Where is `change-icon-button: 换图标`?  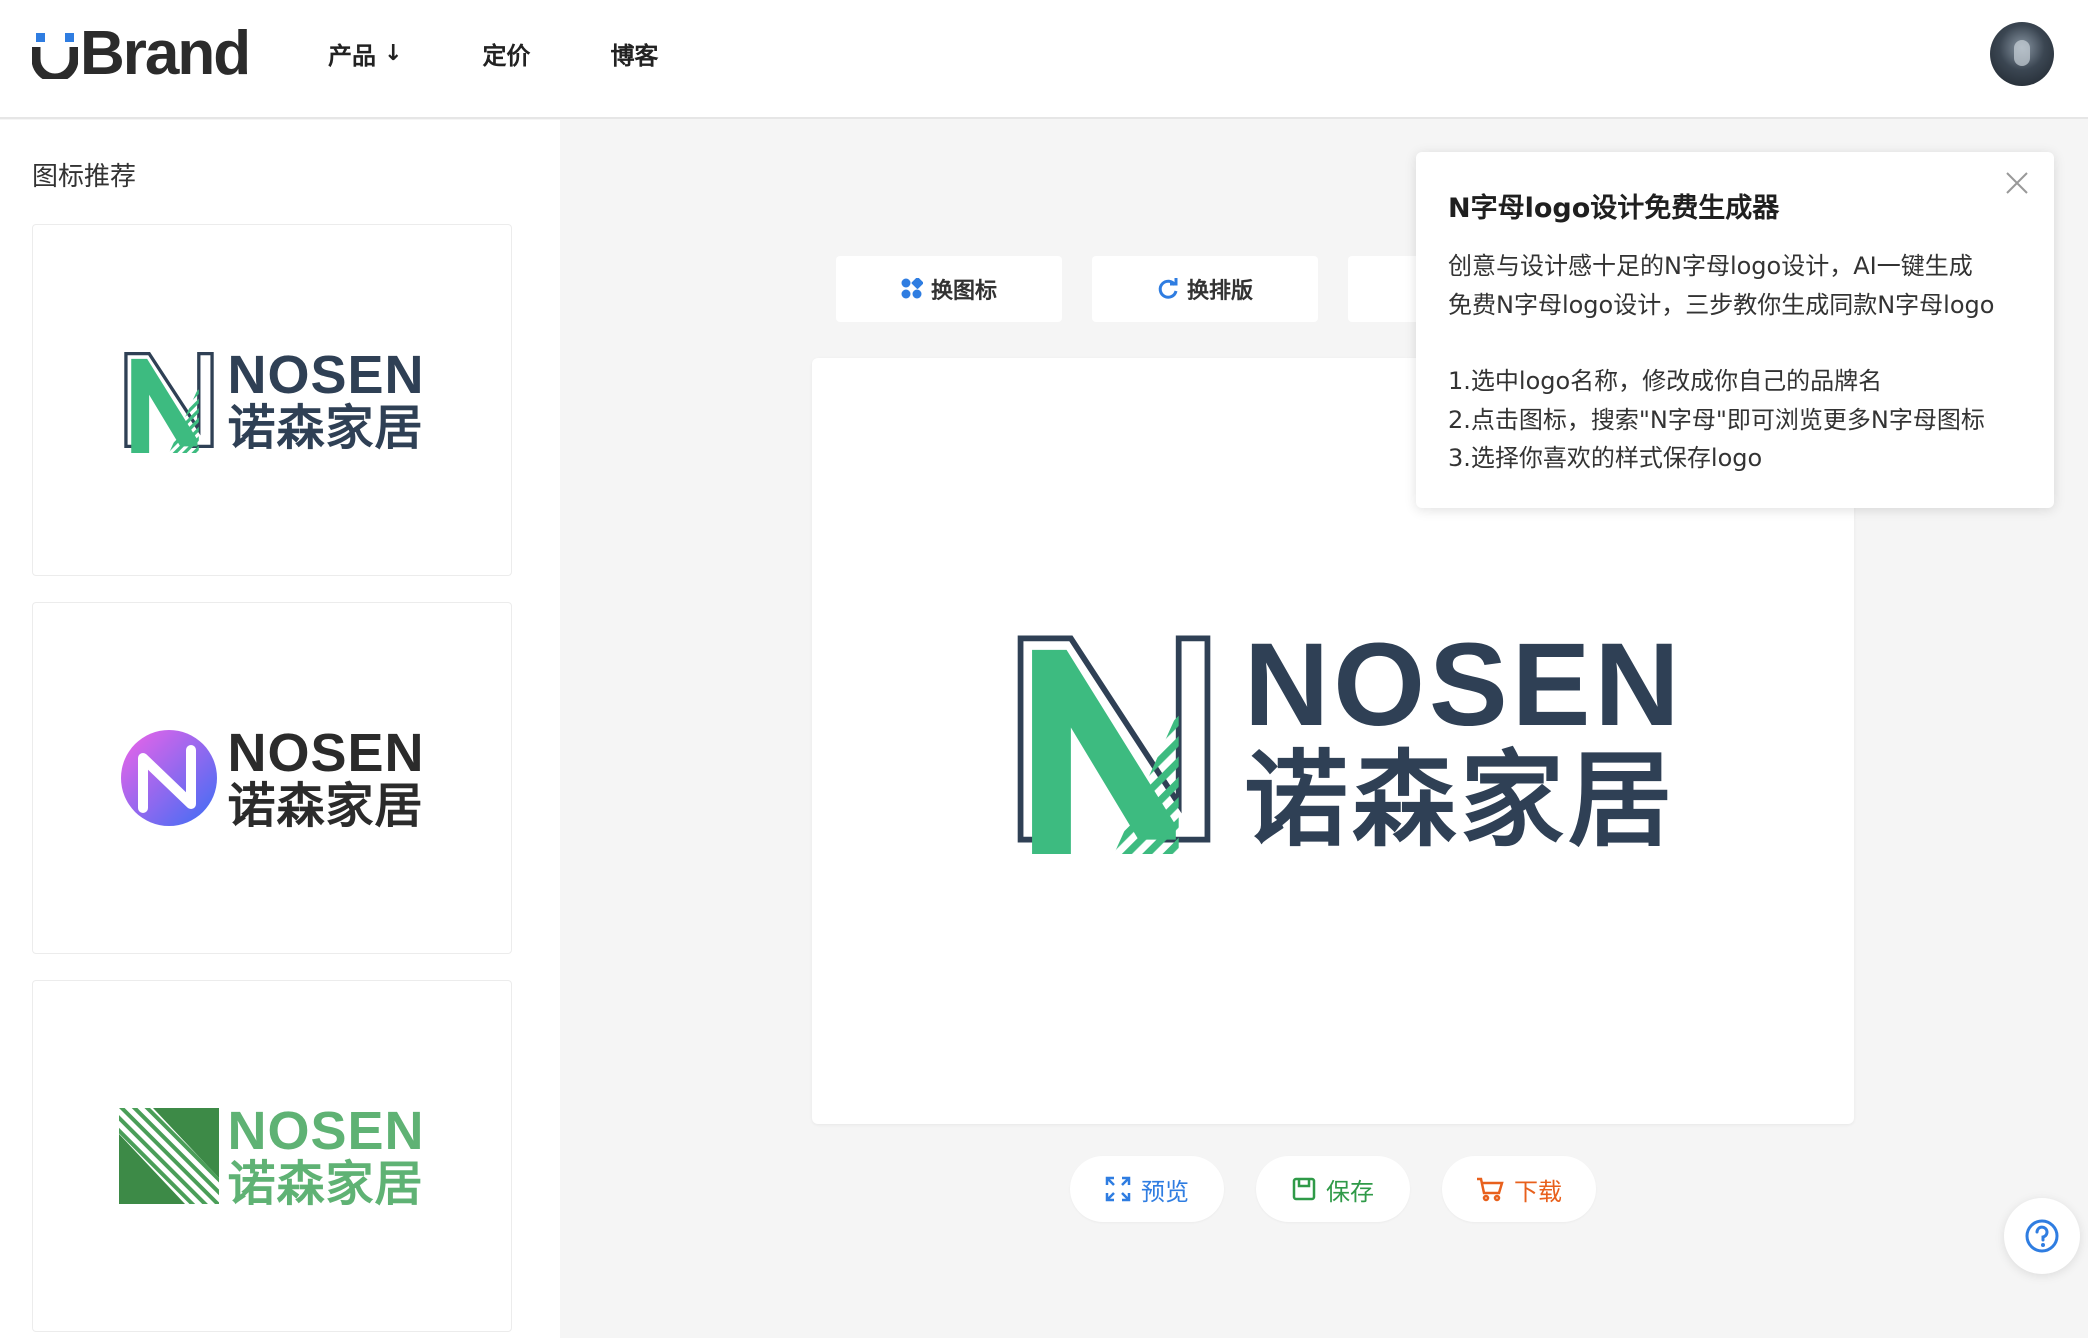 change-icon-button: 换图标 is located at coordinates (949, 289).